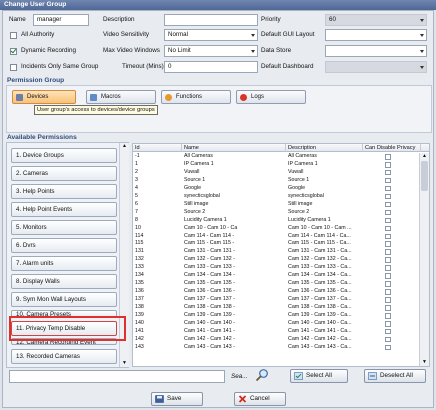 This screenshot has height=410, width=436. I want to click on permission-item: 5. Monitors, so click(64, 227).